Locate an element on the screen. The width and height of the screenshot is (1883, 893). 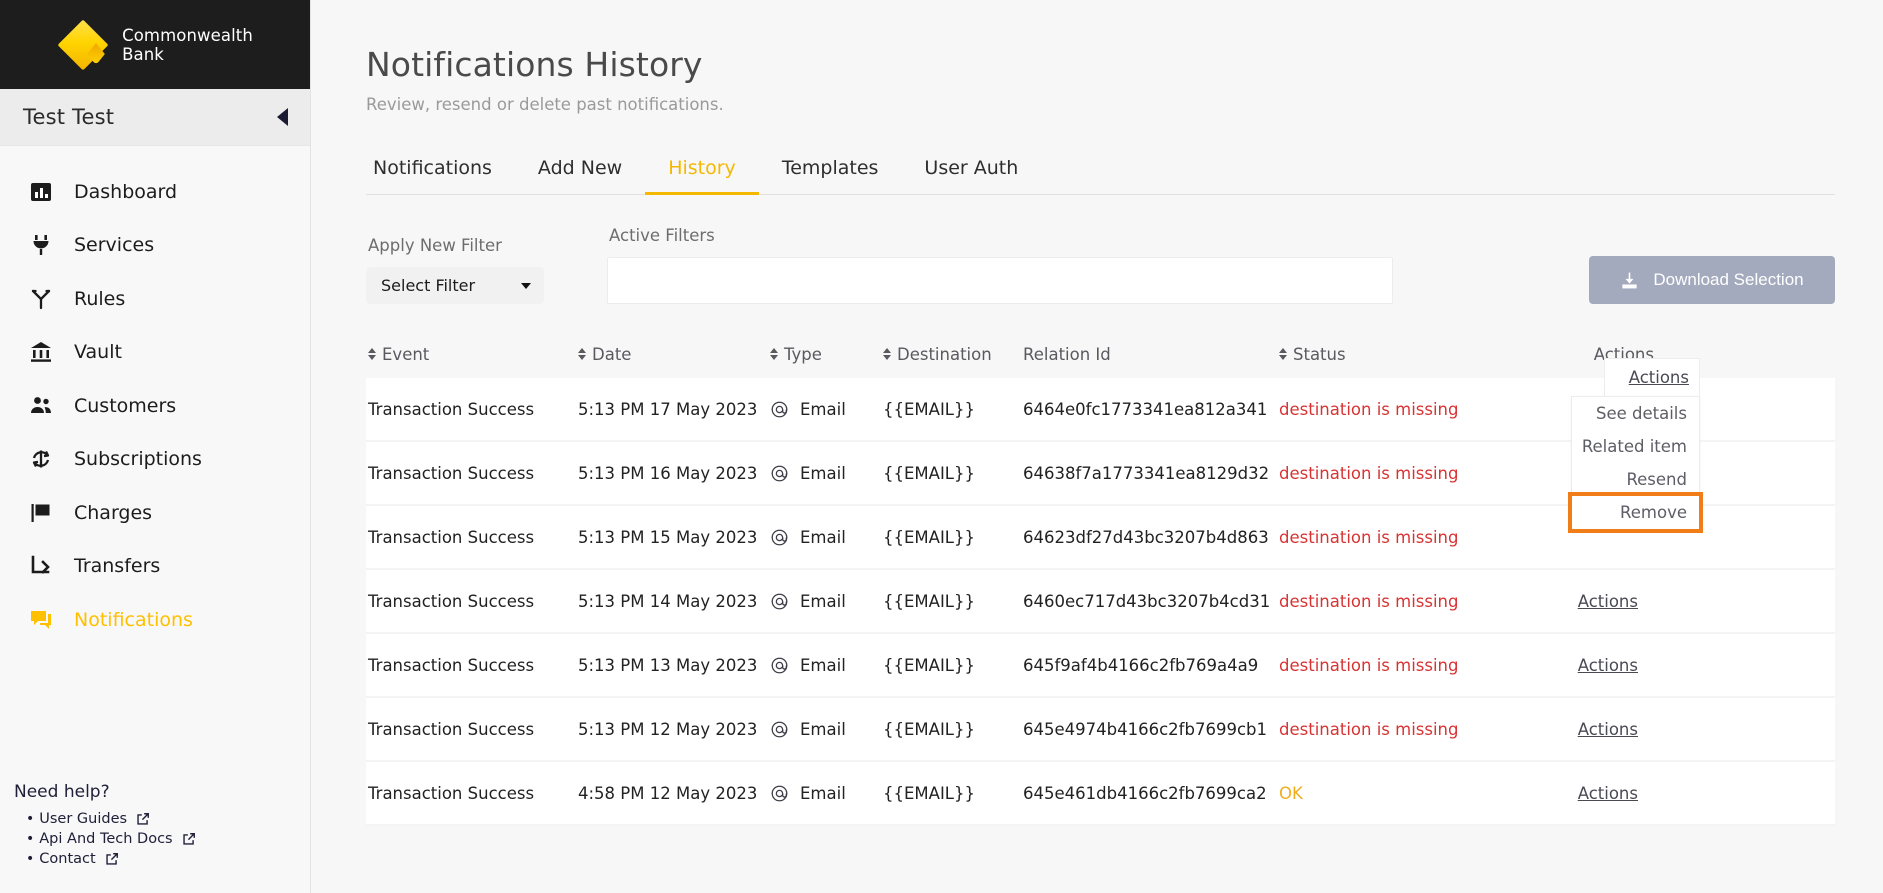
column-header-destination: Destination is located at coordinates (953, 354).